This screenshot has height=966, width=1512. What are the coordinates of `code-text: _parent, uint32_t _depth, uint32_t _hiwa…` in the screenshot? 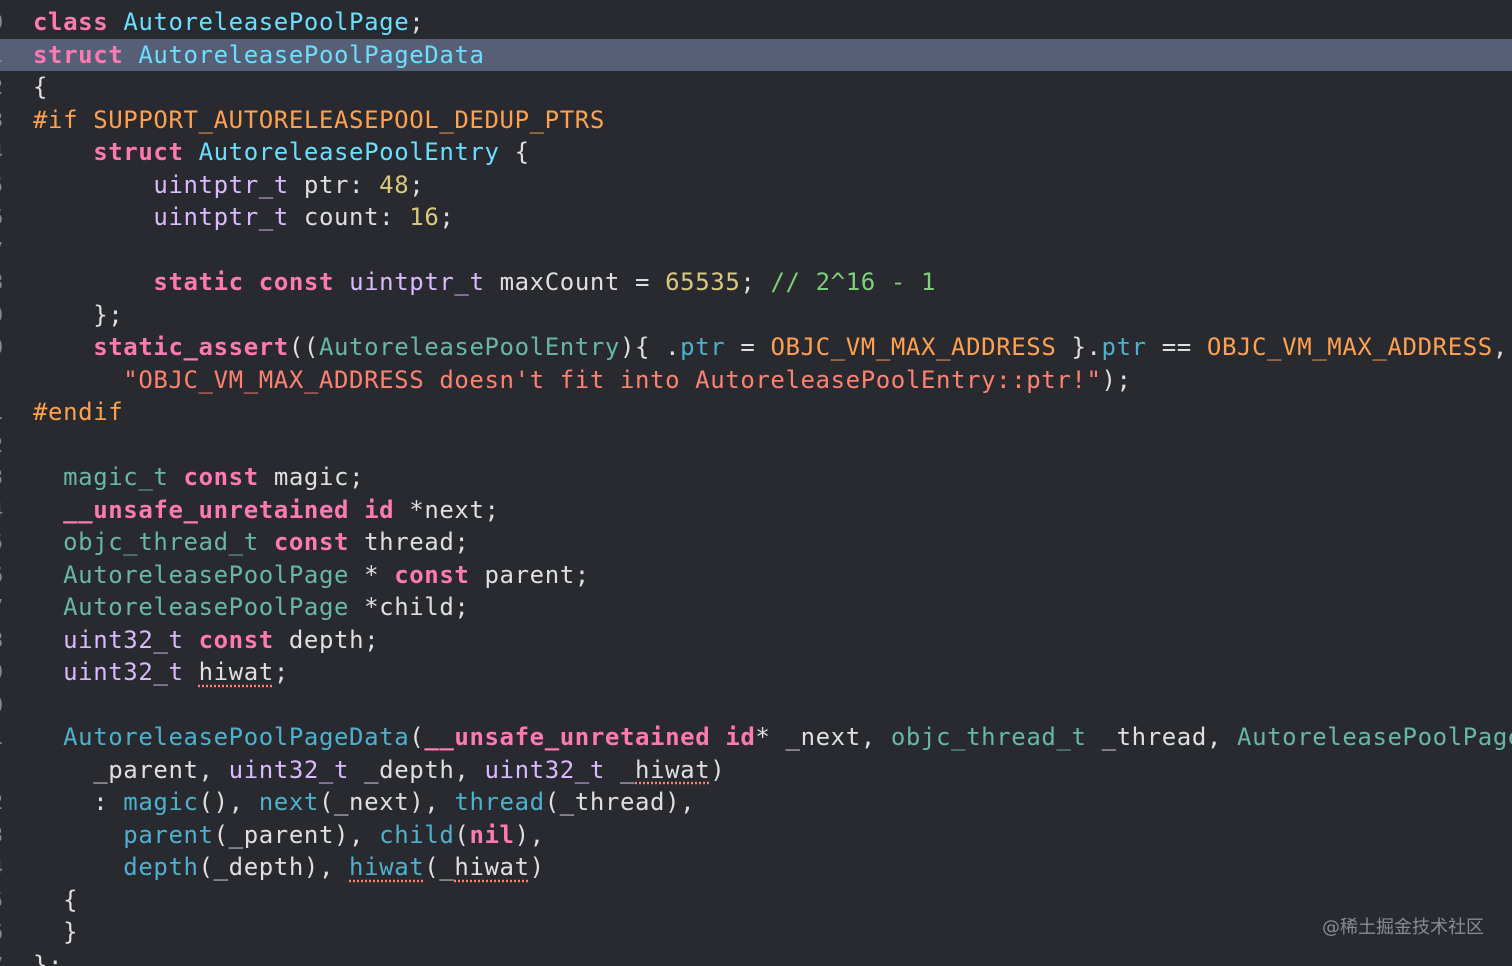 It's located at (379, 770).